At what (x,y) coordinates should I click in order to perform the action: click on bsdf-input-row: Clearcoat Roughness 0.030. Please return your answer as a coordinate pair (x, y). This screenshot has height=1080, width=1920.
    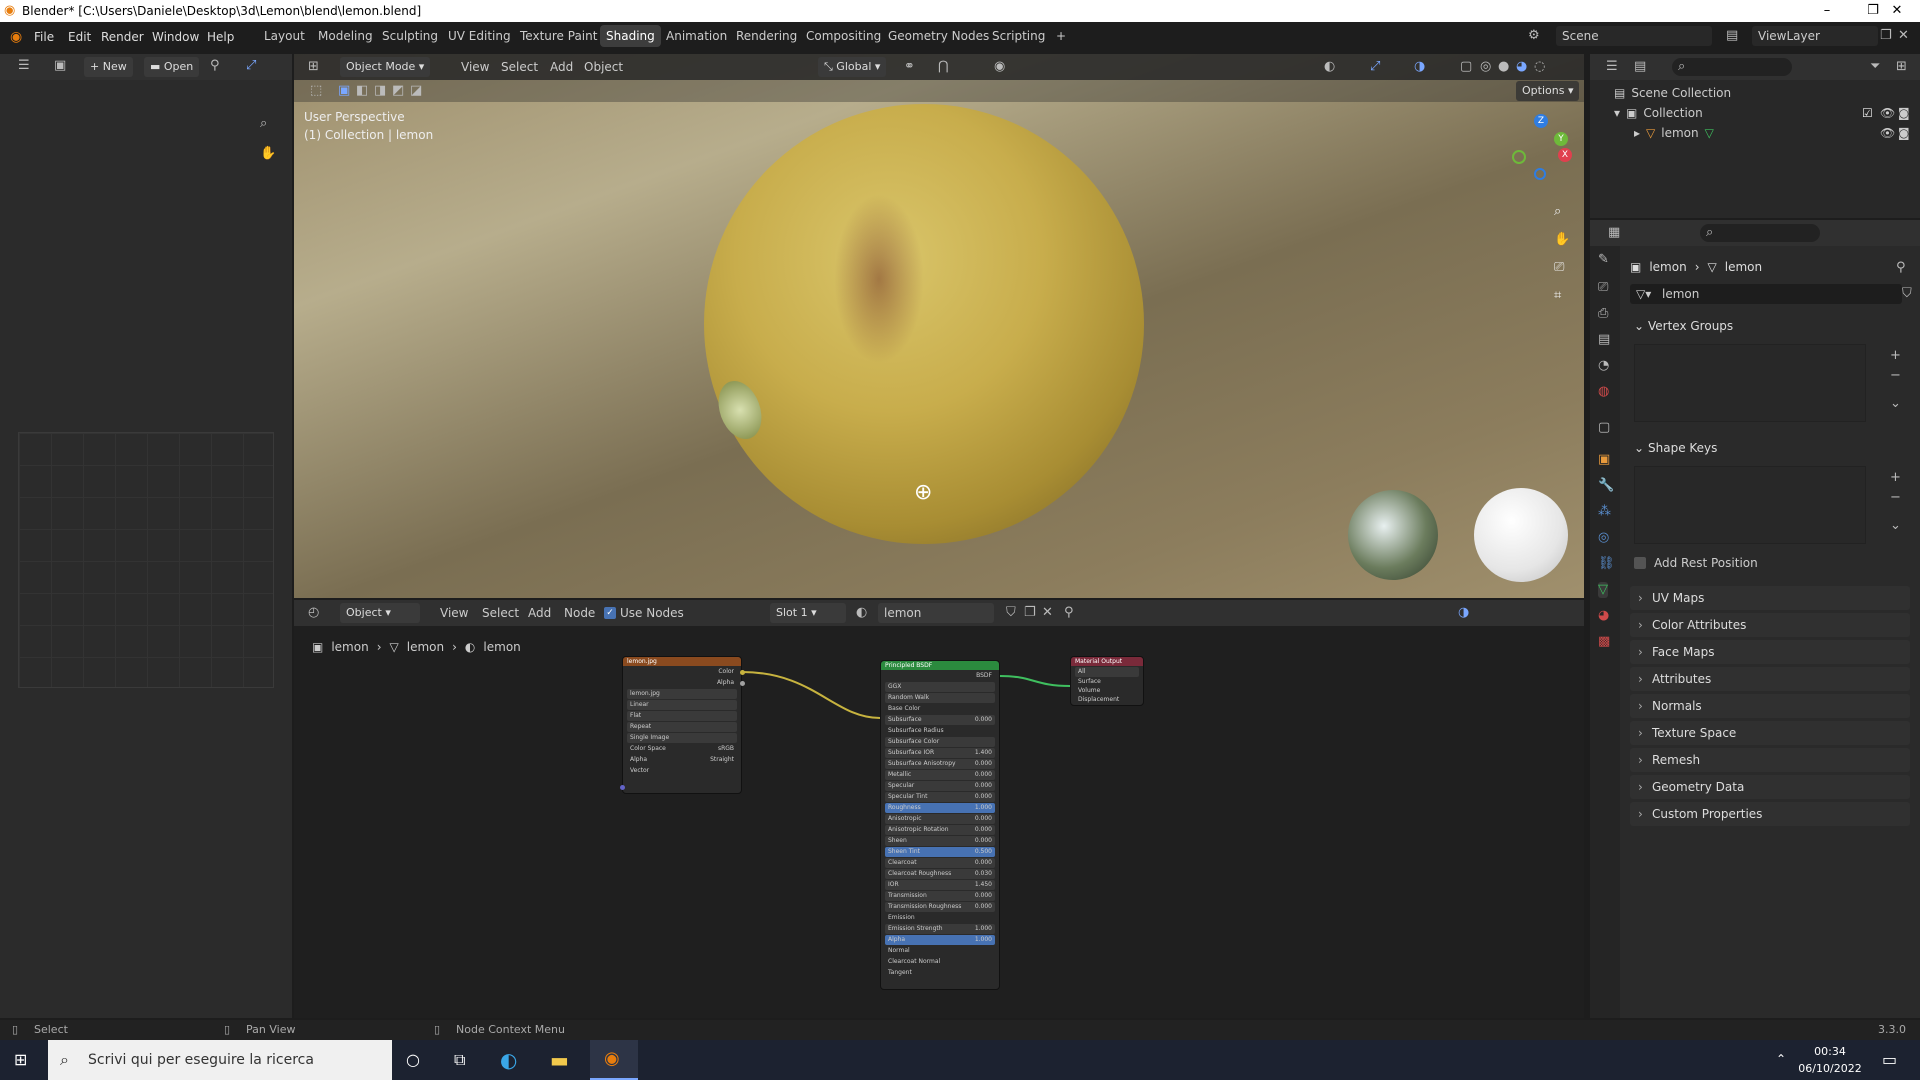
    Looking at the image, I should click on (940, 874).